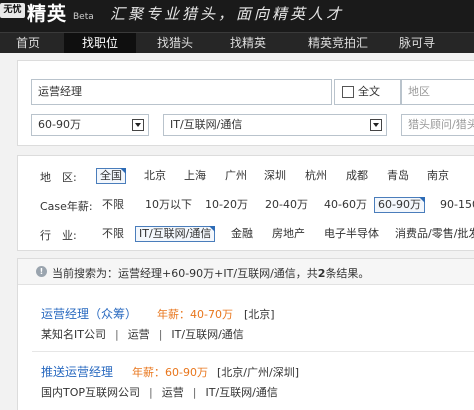 The width and height of the screenshot is (474, 410). I want to click on industry-select: IT/互联网/通信, so click(275, 125).